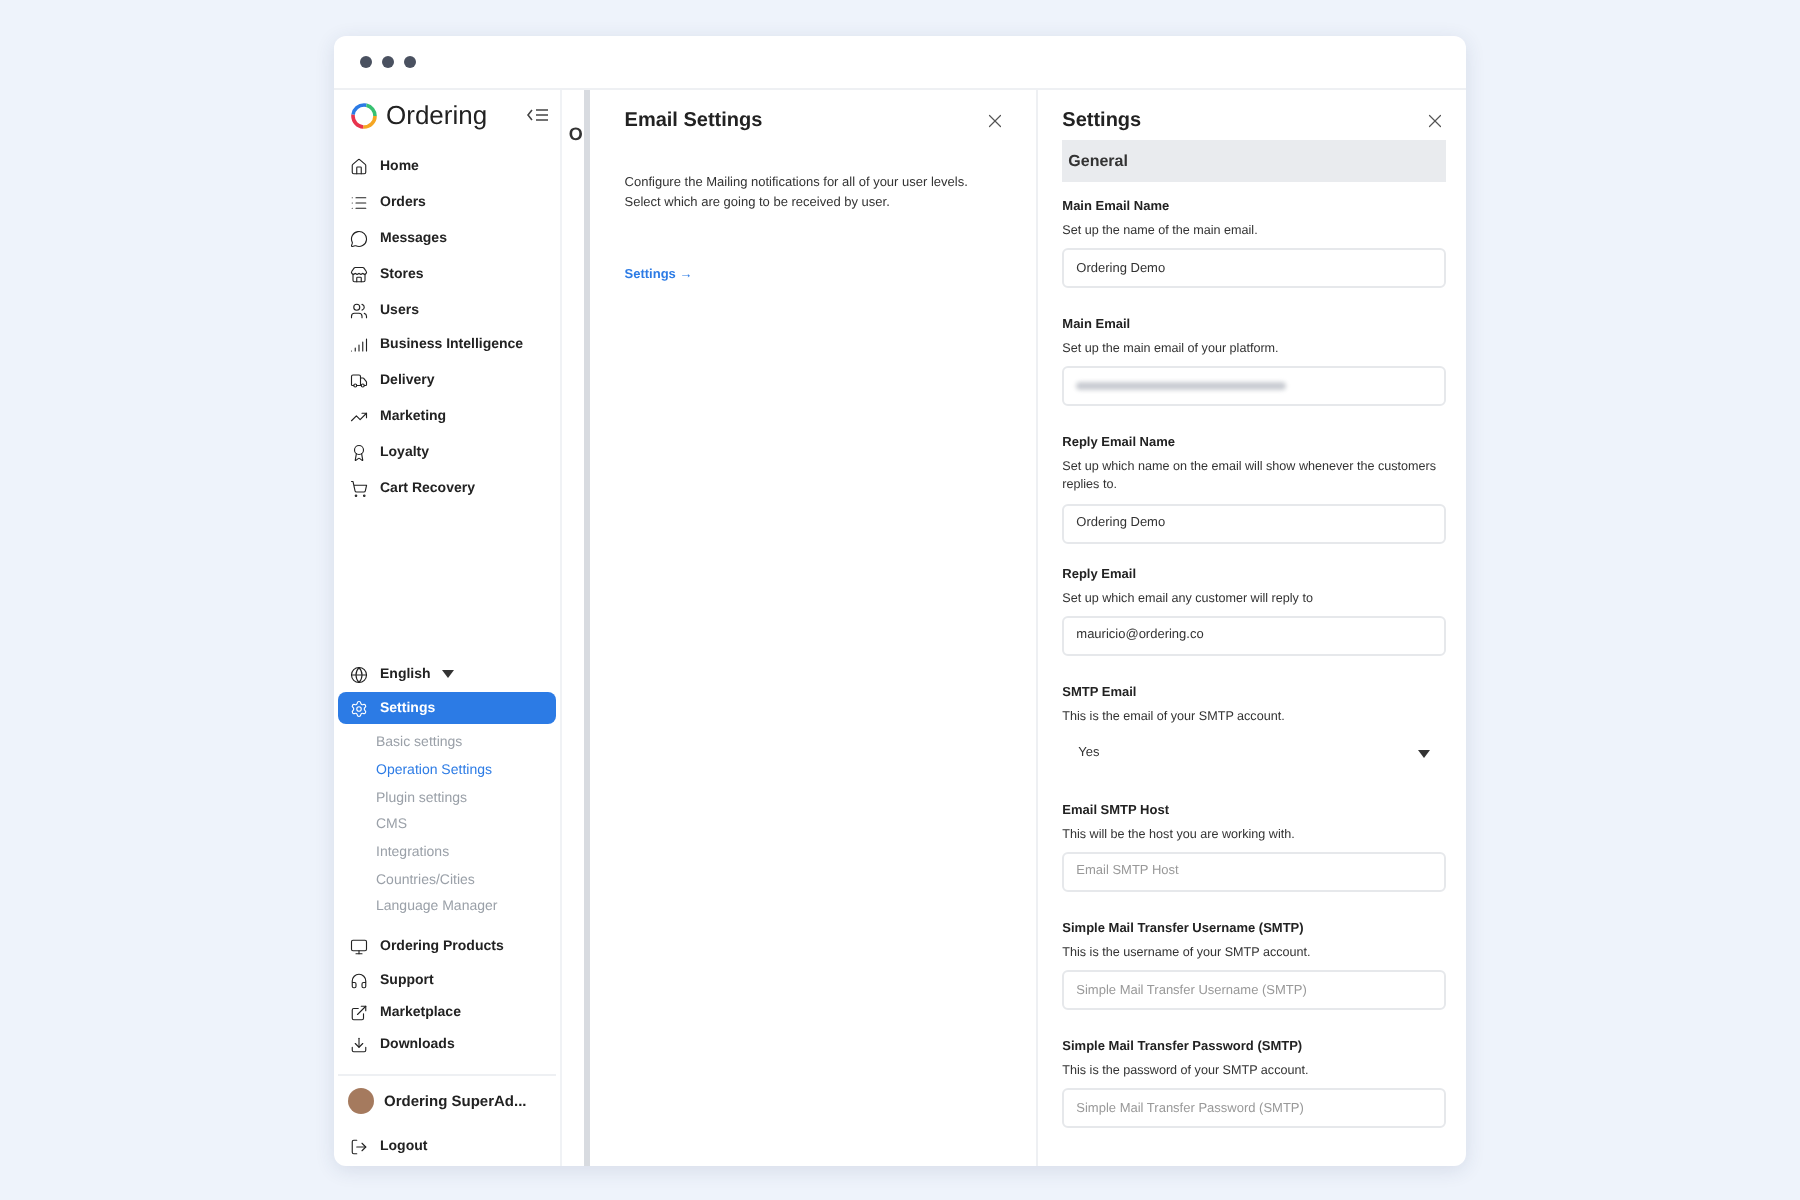 The width and height of the screenshot is (1800, 1200). What do you see at coordinates (359, 238) in the screenshot?
I see `chat-bubble-icon` at bounding box center [359, 238].